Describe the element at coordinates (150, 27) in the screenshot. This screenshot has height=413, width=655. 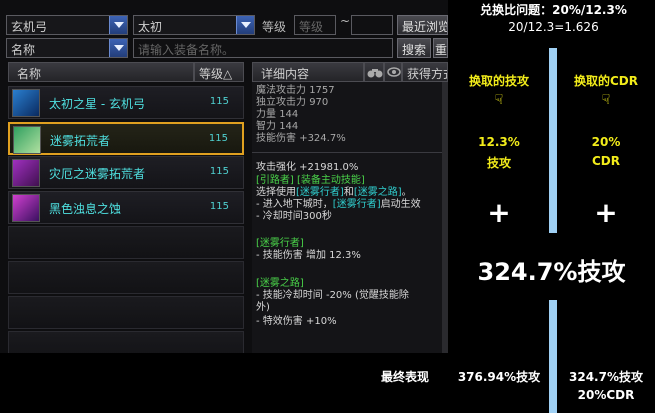
I see `set-select-value: 太初` at that location.